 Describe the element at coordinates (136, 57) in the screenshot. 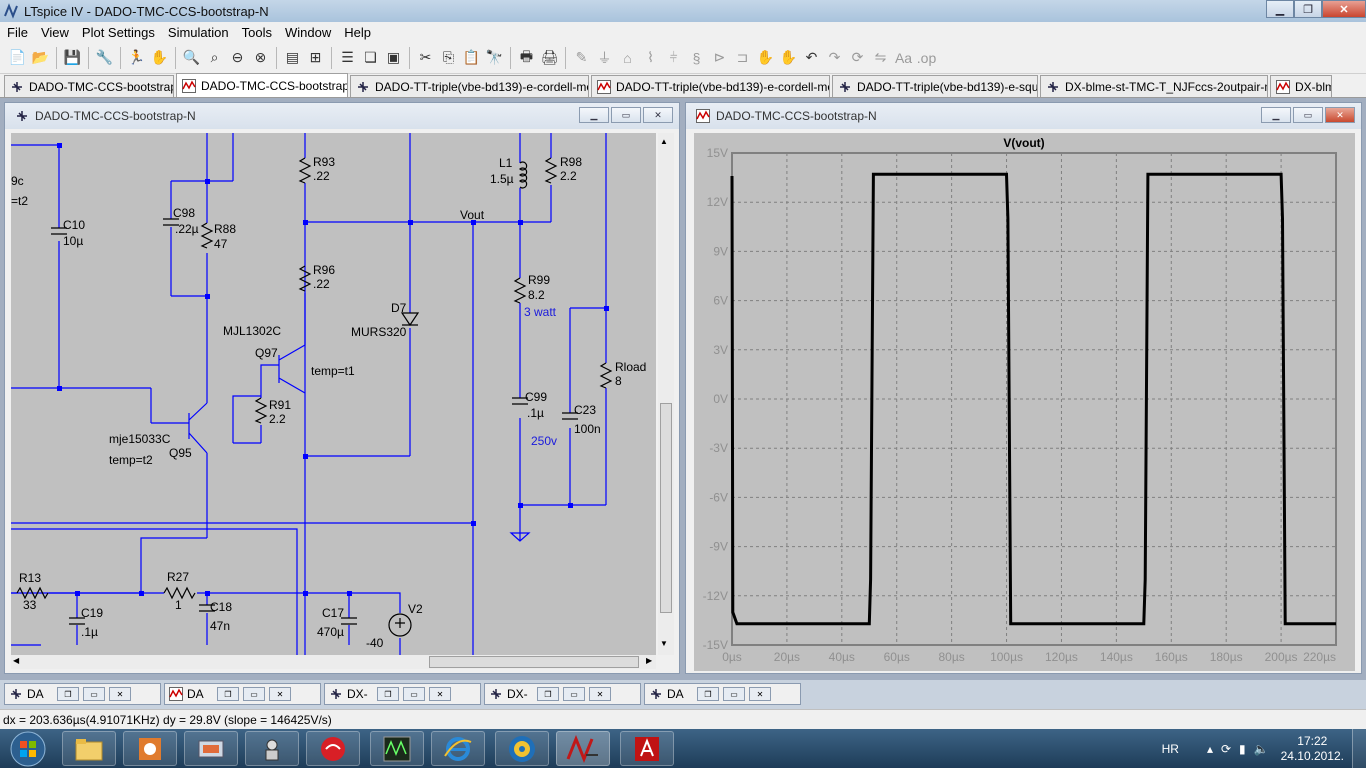

I see `run-icon: 🏃` at that location.